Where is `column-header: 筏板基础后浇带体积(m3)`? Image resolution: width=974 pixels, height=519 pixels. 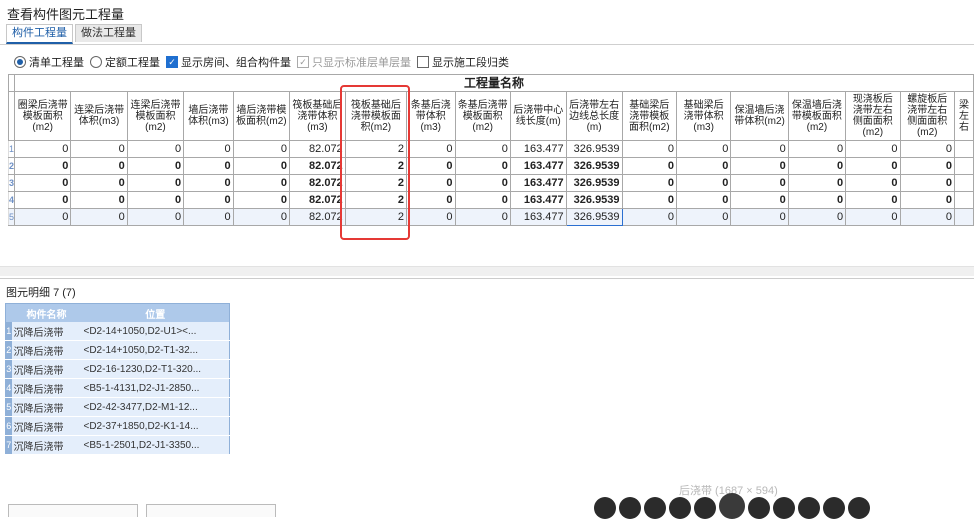
column-header: 筏板基础后浇带体积(m3) is located at coordinates (317, 116).